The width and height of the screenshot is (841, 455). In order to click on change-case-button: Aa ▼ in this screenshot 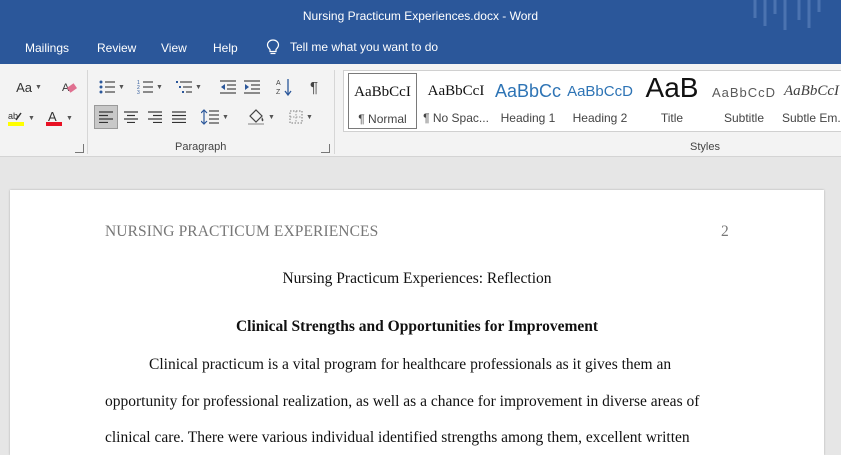, I will do `click(29, 87)`.